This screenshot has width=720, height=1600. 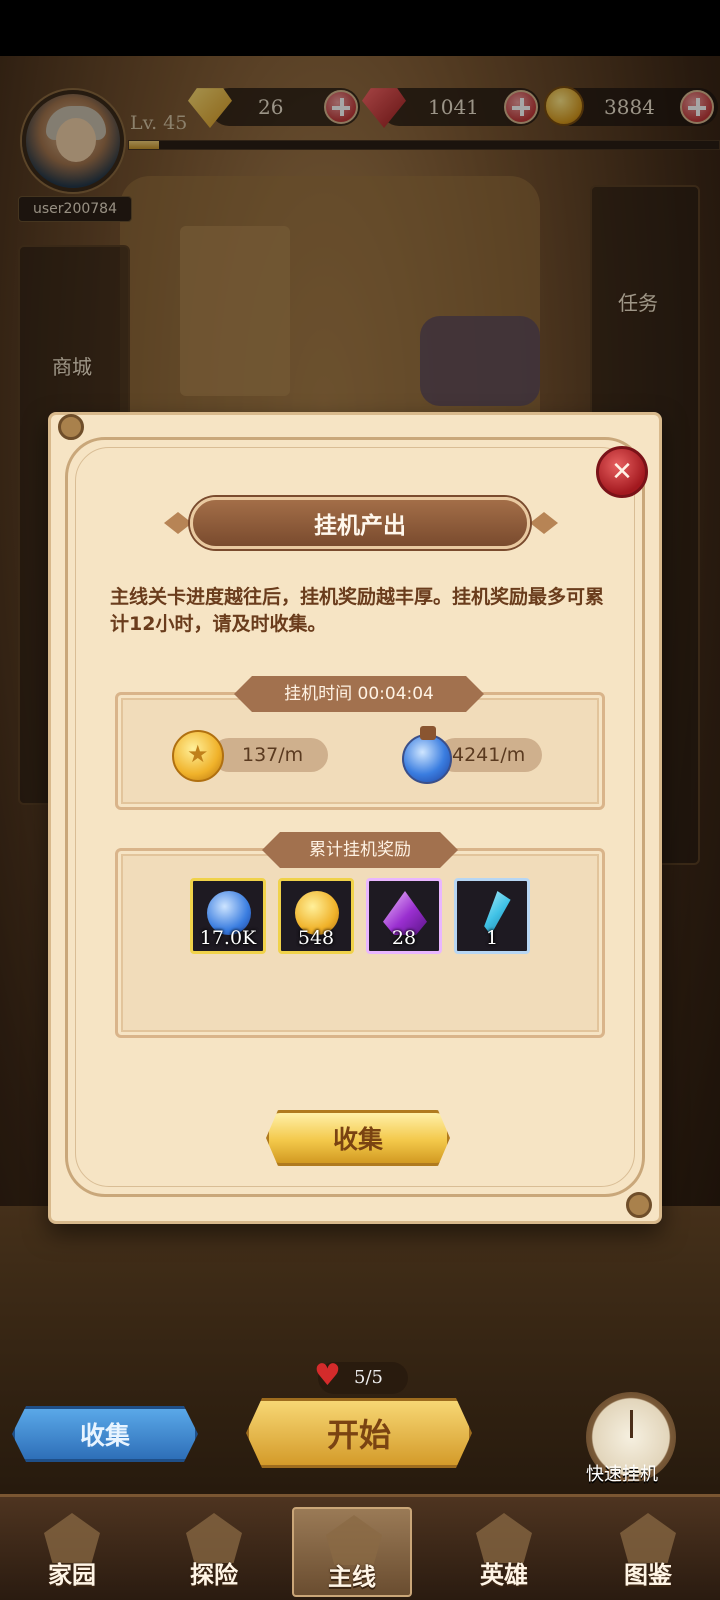 I want to click on lives-value: 5/5, so click(x=368, y=1377).